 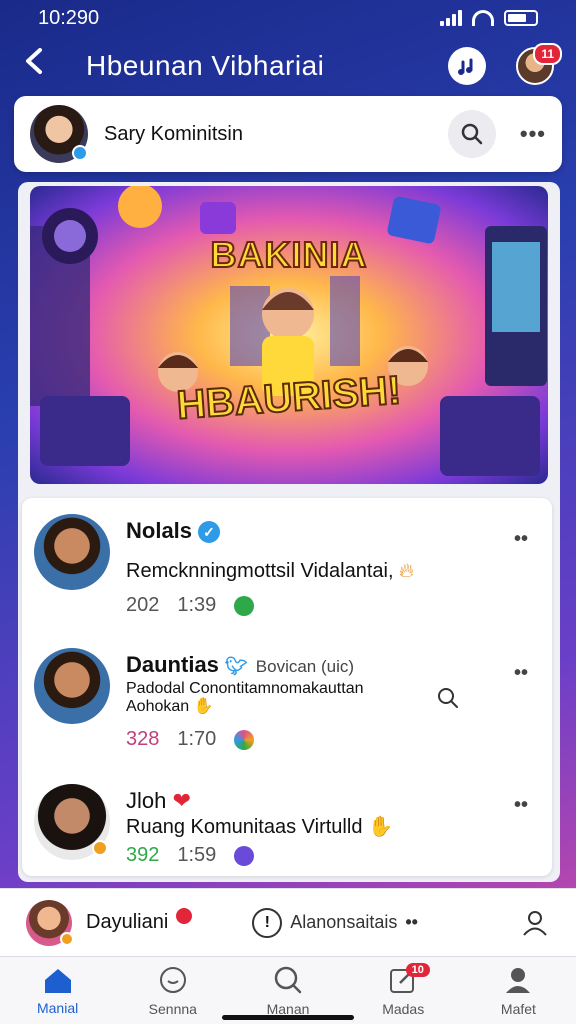 I want to click on verified-icon, so click(x=80, y=153).